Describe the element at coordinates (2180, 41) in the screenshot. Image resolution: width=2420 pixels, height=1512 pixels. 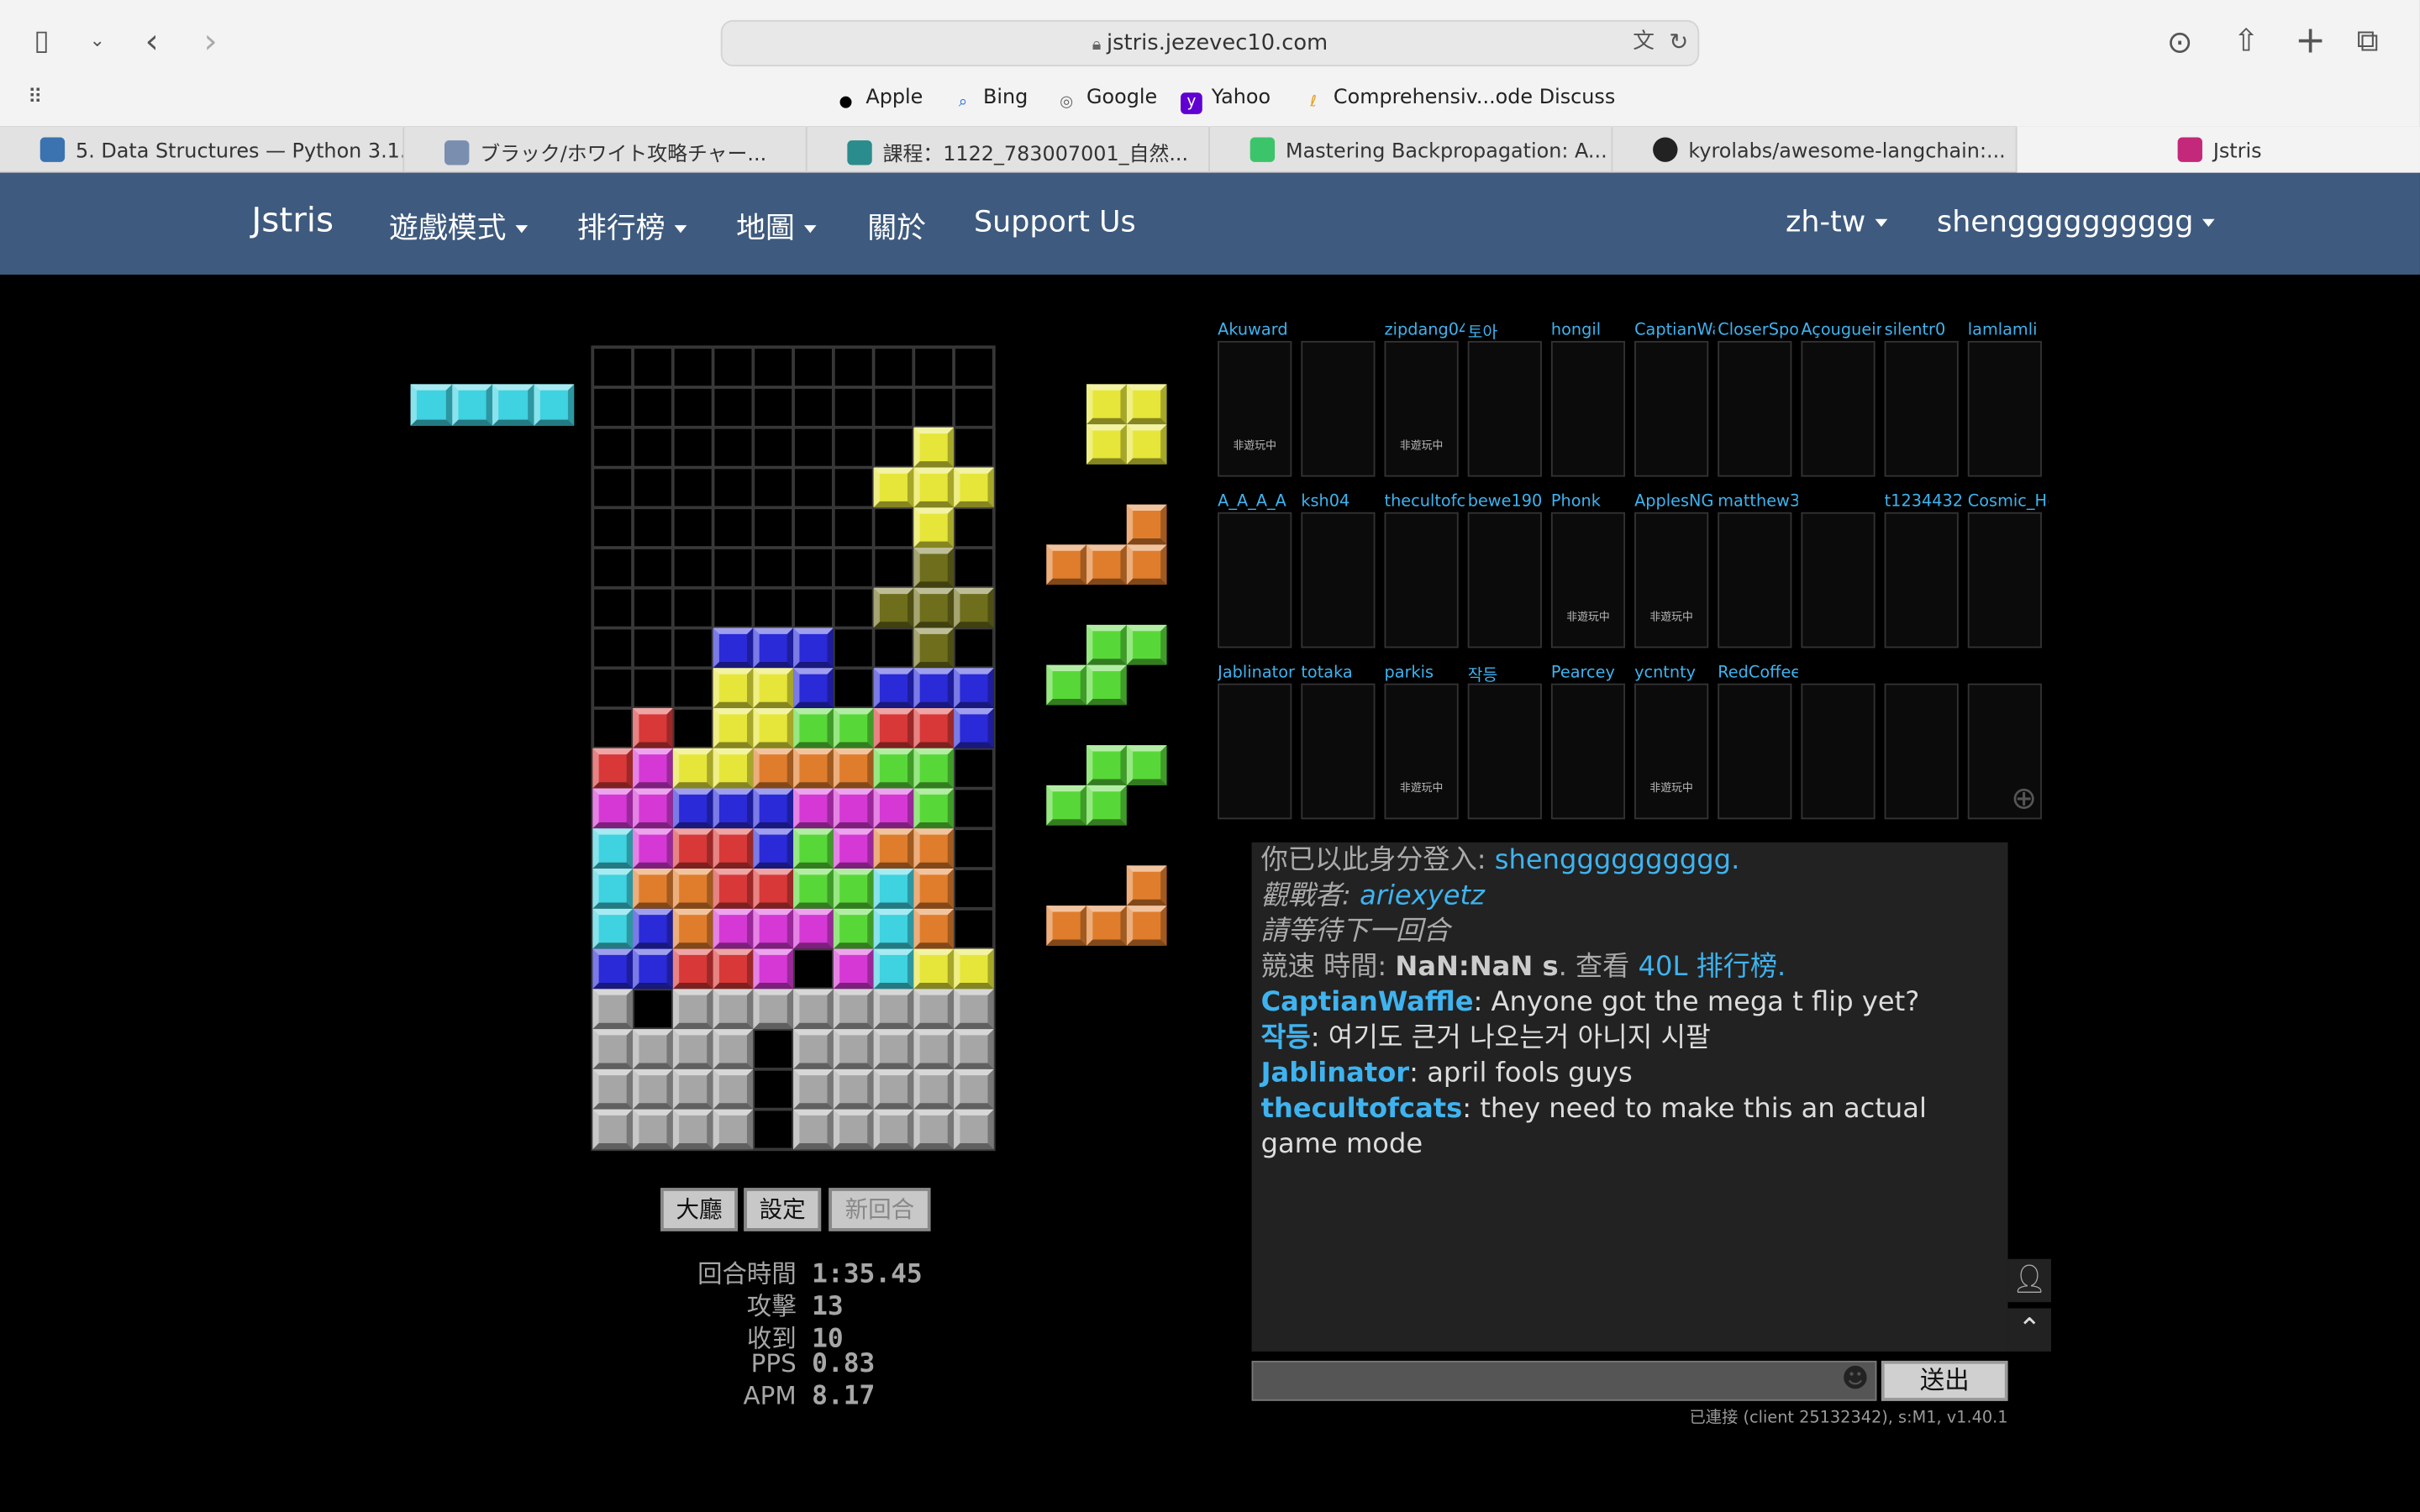
I see `download-icon: ⊙` at that location.